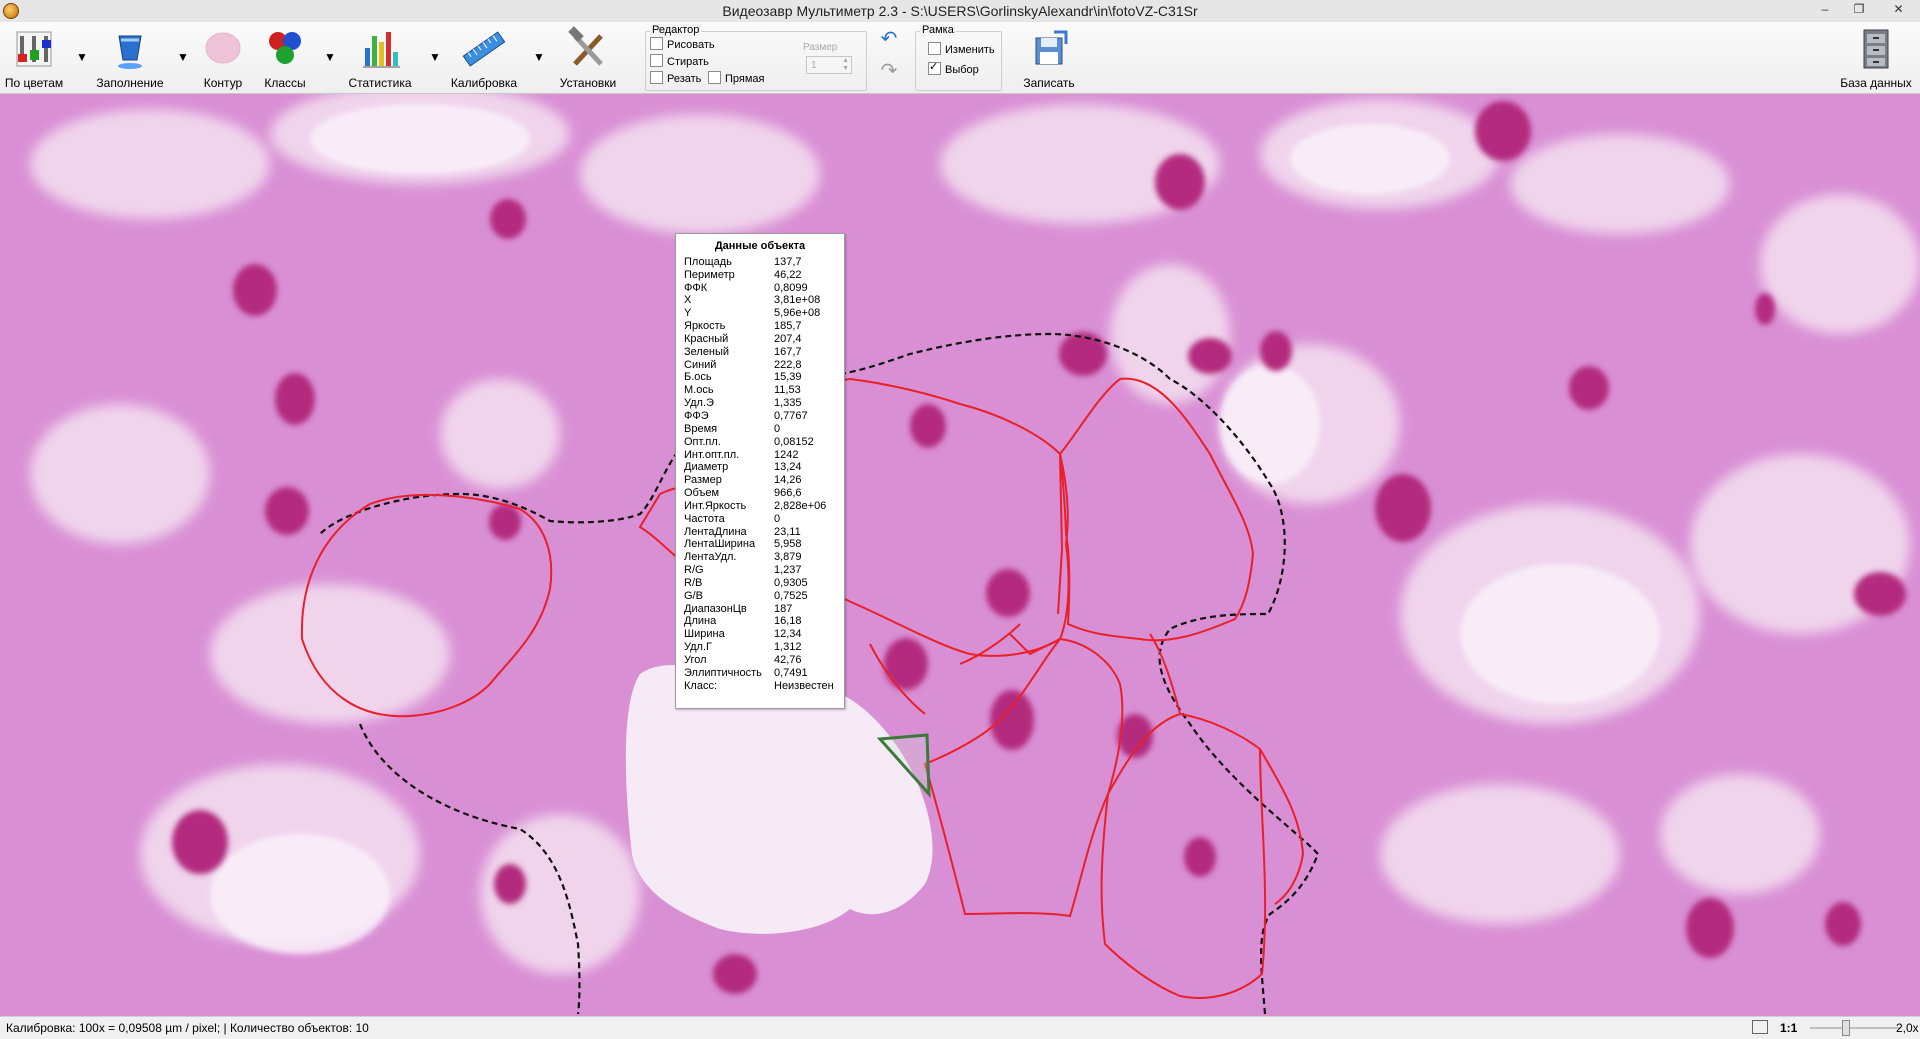  What do you see at coordinates (285, 48) in the screenshot?
I see `rgb-balls-icon` at bounding box center [285, 48].